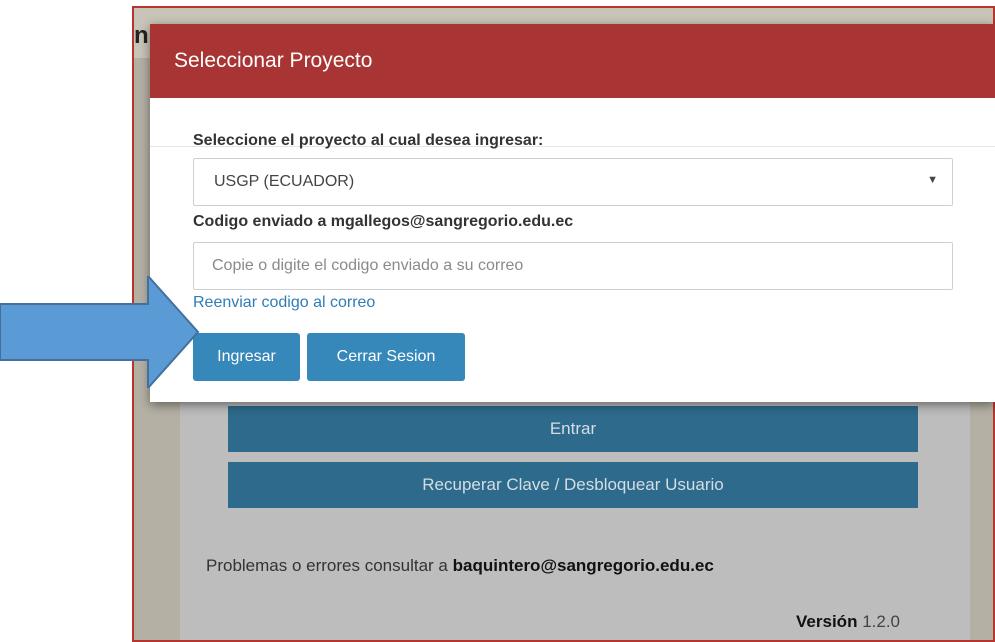 This screenshot has height=642, width=995. I want to click on version-label: Versión, so click(827, 621).